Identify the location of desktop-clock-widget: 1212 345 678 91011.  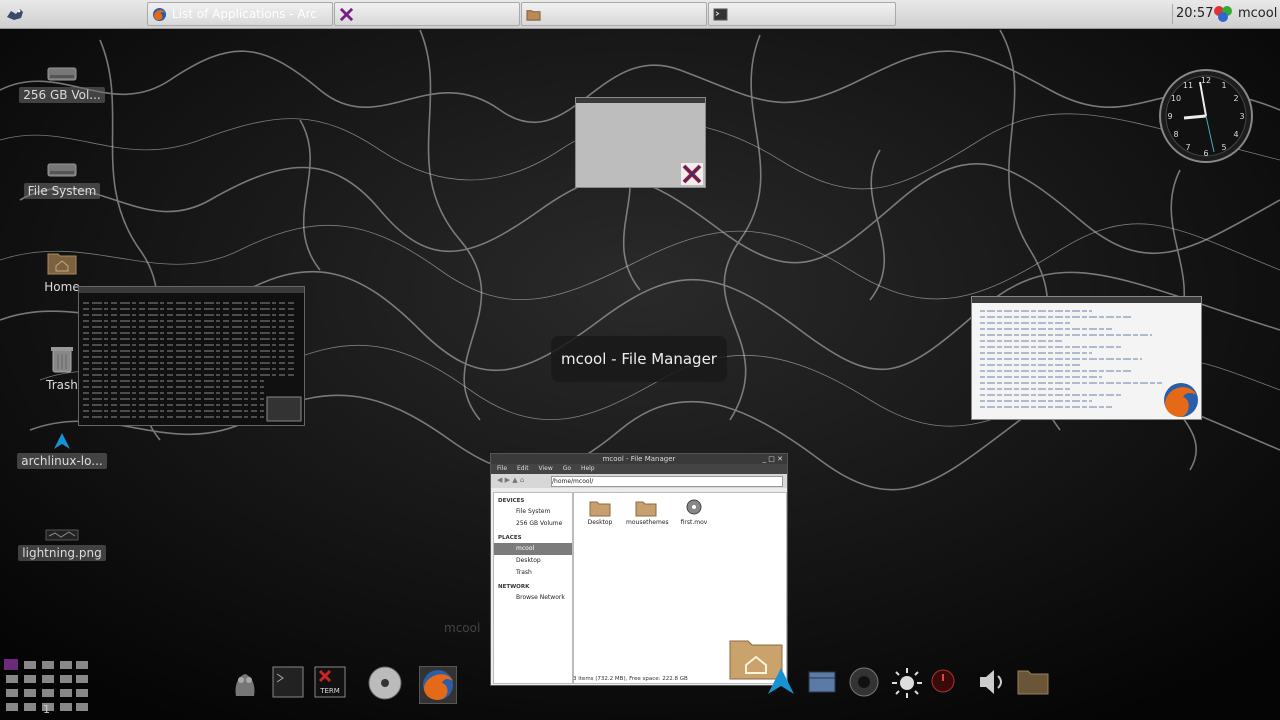
(1206, 116).